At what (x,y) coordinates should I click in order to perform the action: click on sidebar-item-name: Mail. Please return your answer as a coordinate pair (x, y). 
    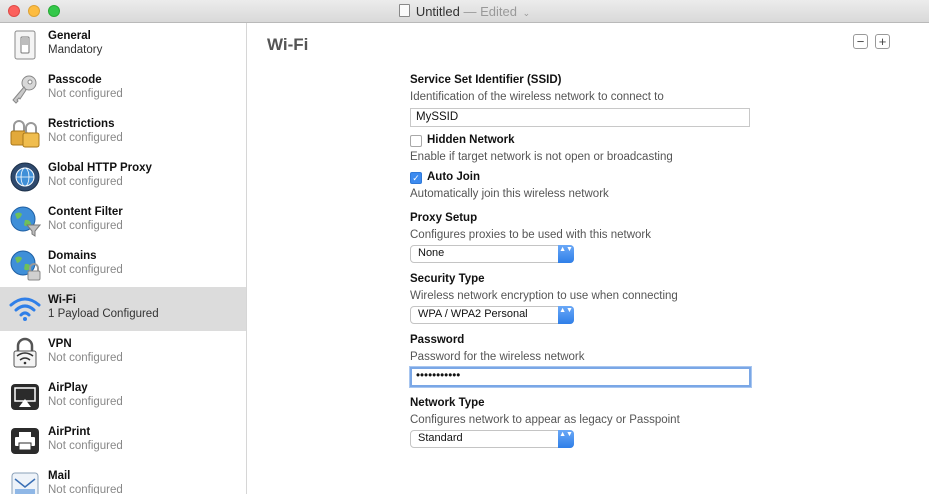
    Looking at the image, I should click on (59, 476).